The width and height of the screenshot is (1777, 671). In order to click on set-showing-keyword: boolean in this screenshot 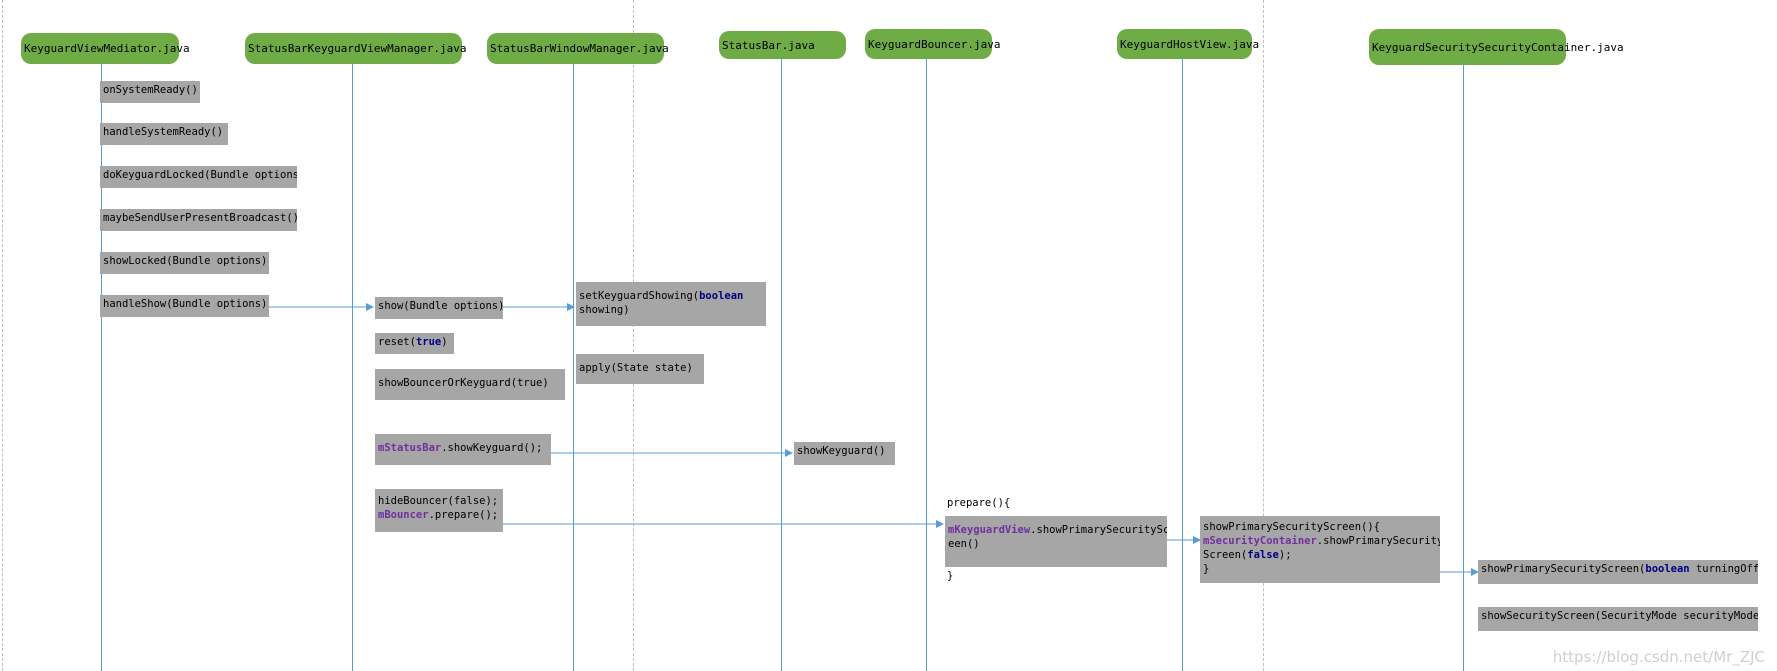, I will do `click(721, 296)`.